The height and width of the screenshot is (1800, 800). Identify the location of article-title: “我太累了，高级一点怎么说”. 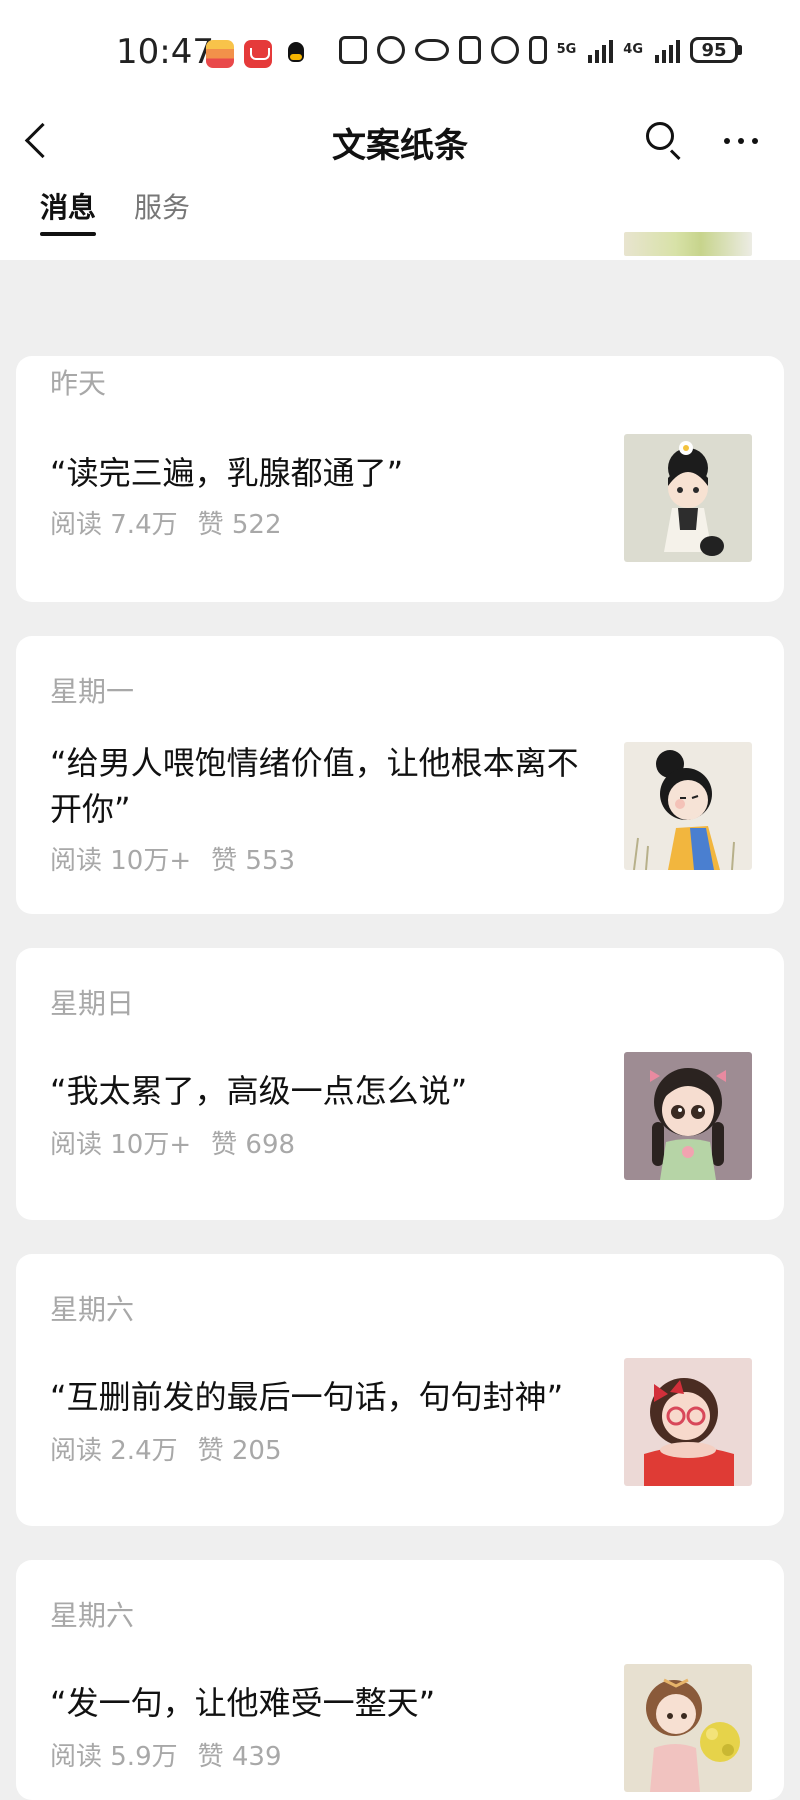
(330, 1091).